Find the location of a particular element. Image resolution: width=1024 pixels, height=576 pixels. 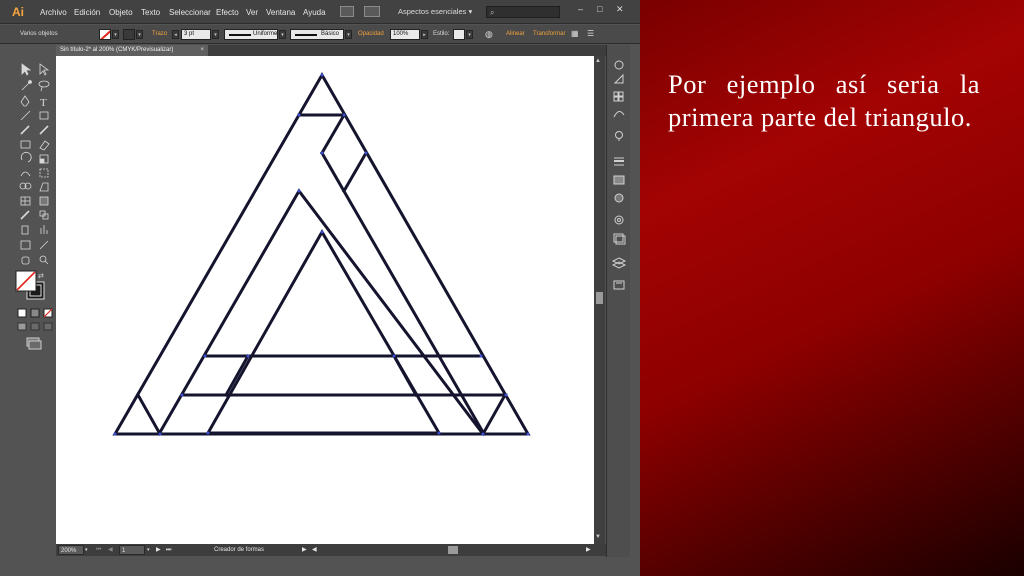

tool-symbol-sprayer-icon is located at coordinates (25, 230).